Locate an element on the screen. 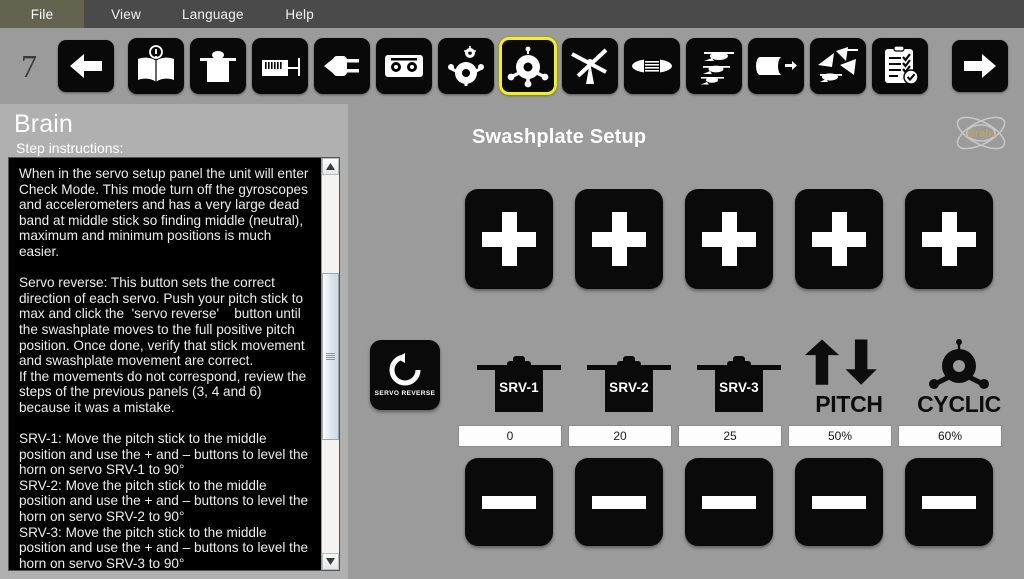 Image resolution: width=1024 pixels, height=579 pixels. receiver-icon is located at coordinates (281, 67).